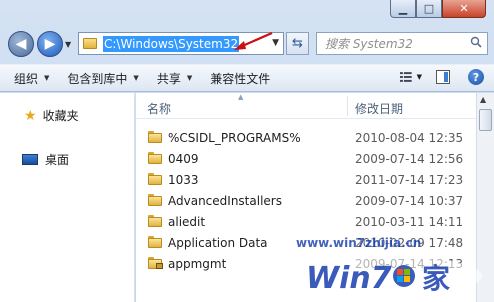 Image resolution: width=494 pixels, height=302 pixels. I want to click on desktop-label: 桌面, so click(57, 160).